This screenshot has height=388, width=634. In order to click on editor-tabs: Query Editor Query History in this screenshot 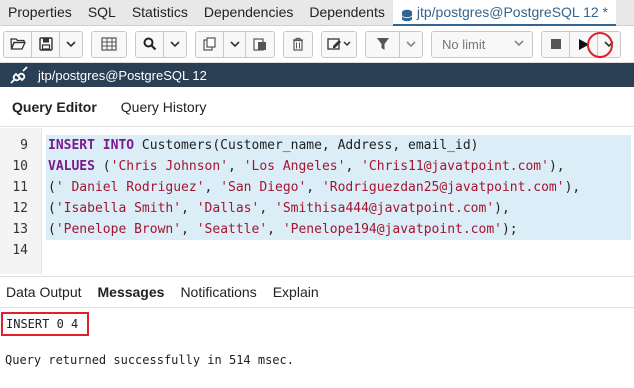, I will do `click(317, 107)`.